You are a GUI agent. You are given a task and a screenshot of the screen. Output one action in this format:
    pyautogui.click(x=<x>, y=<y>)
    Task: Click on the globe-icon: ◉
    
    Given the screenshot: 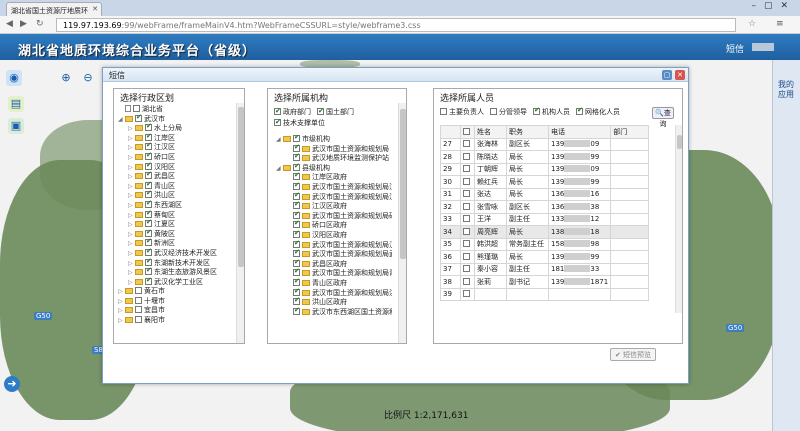 What is the action you would take?
    pyautogui.click(x=14, y=78)
    